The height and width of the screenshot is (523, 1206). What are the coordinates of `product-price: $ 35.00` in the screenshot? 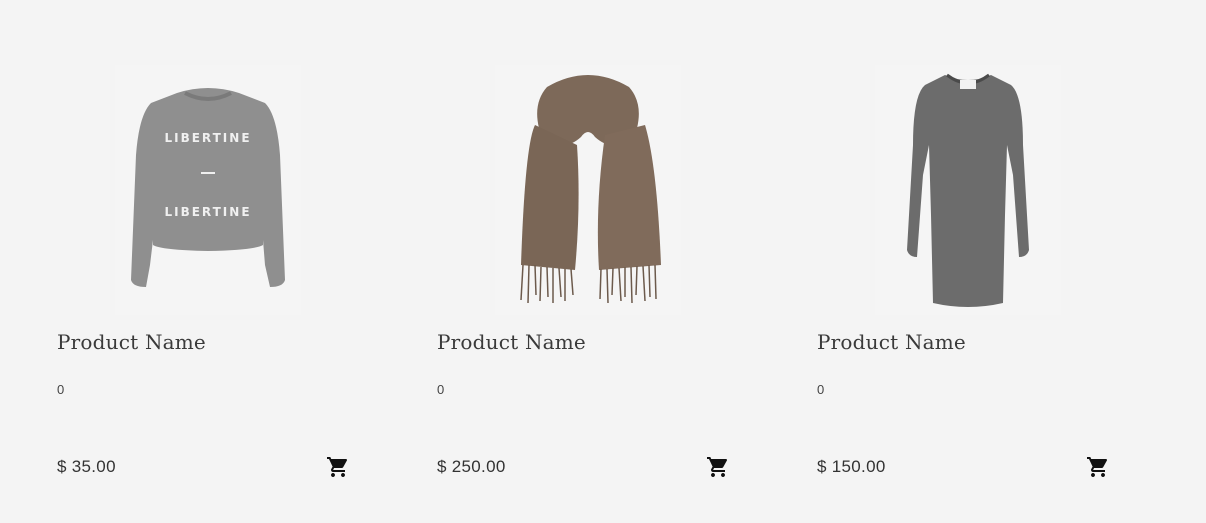 It's located at (86, 466).